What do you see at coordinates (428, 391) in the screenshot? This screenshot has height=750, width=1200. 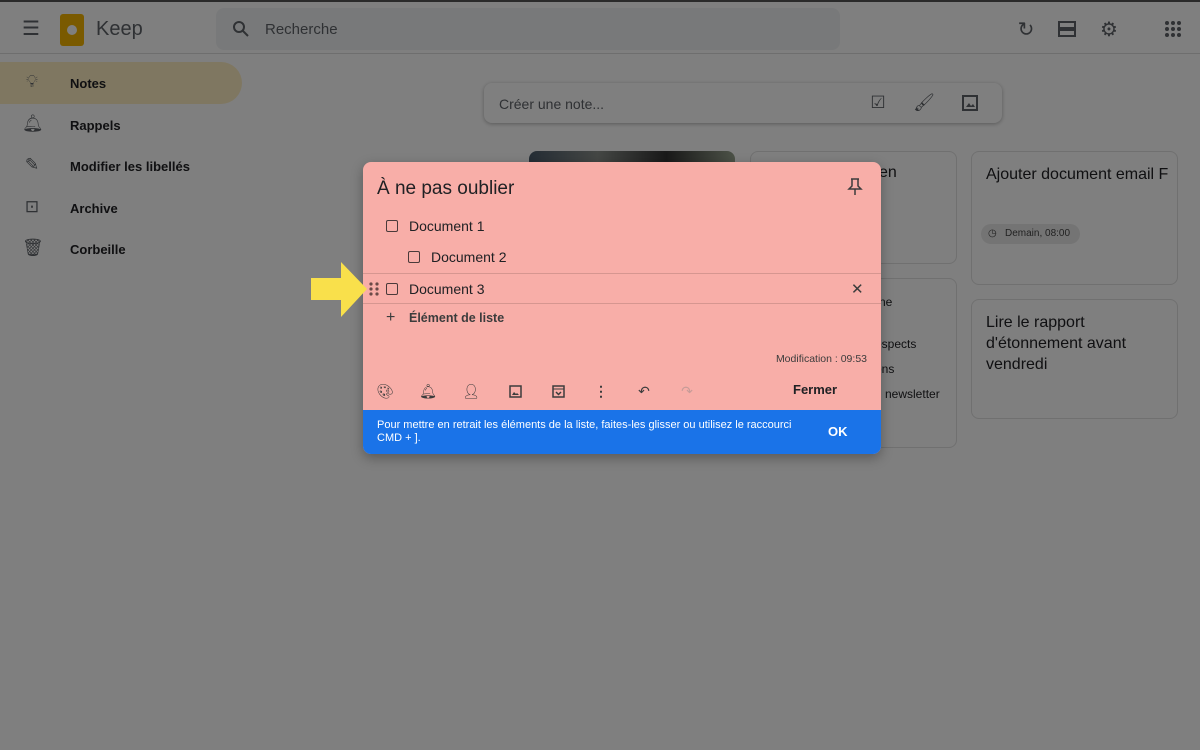 I see `reminder-bell-icon: 🔔︎` at bounding box center [428, 391].